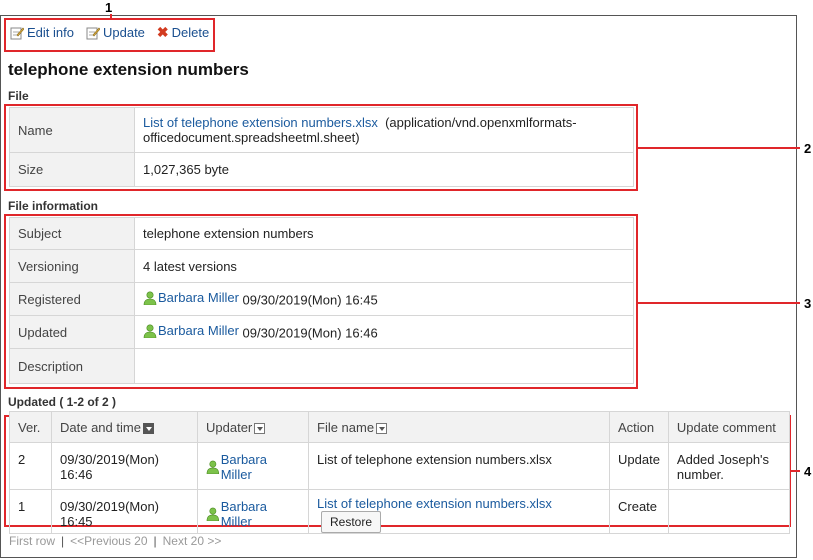 This screenshot has width=813, height=560. What do you see at coordinates (148, 428) in the screenshot?
I see `sort-desc-icon` at bounding box center [148, 428].